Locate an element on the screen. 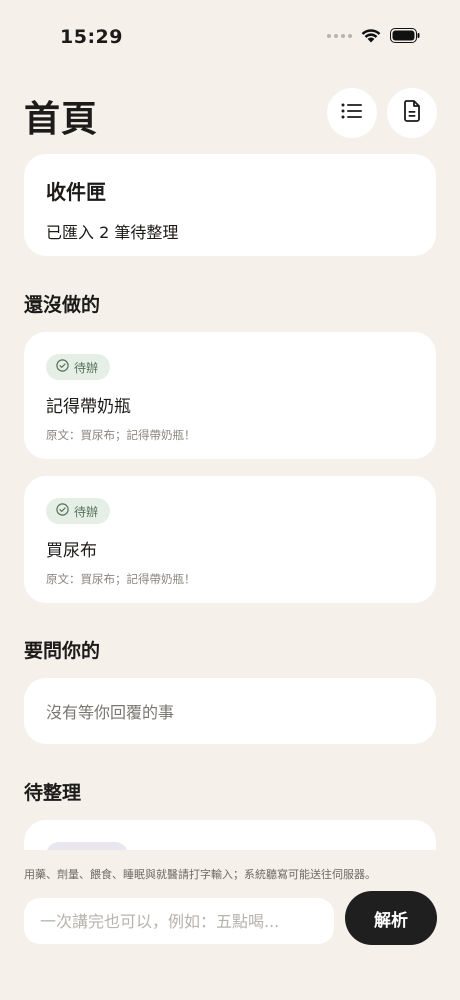 This screenshot has height=1000, width=460. list-icon is located at coordinates (352, 113).